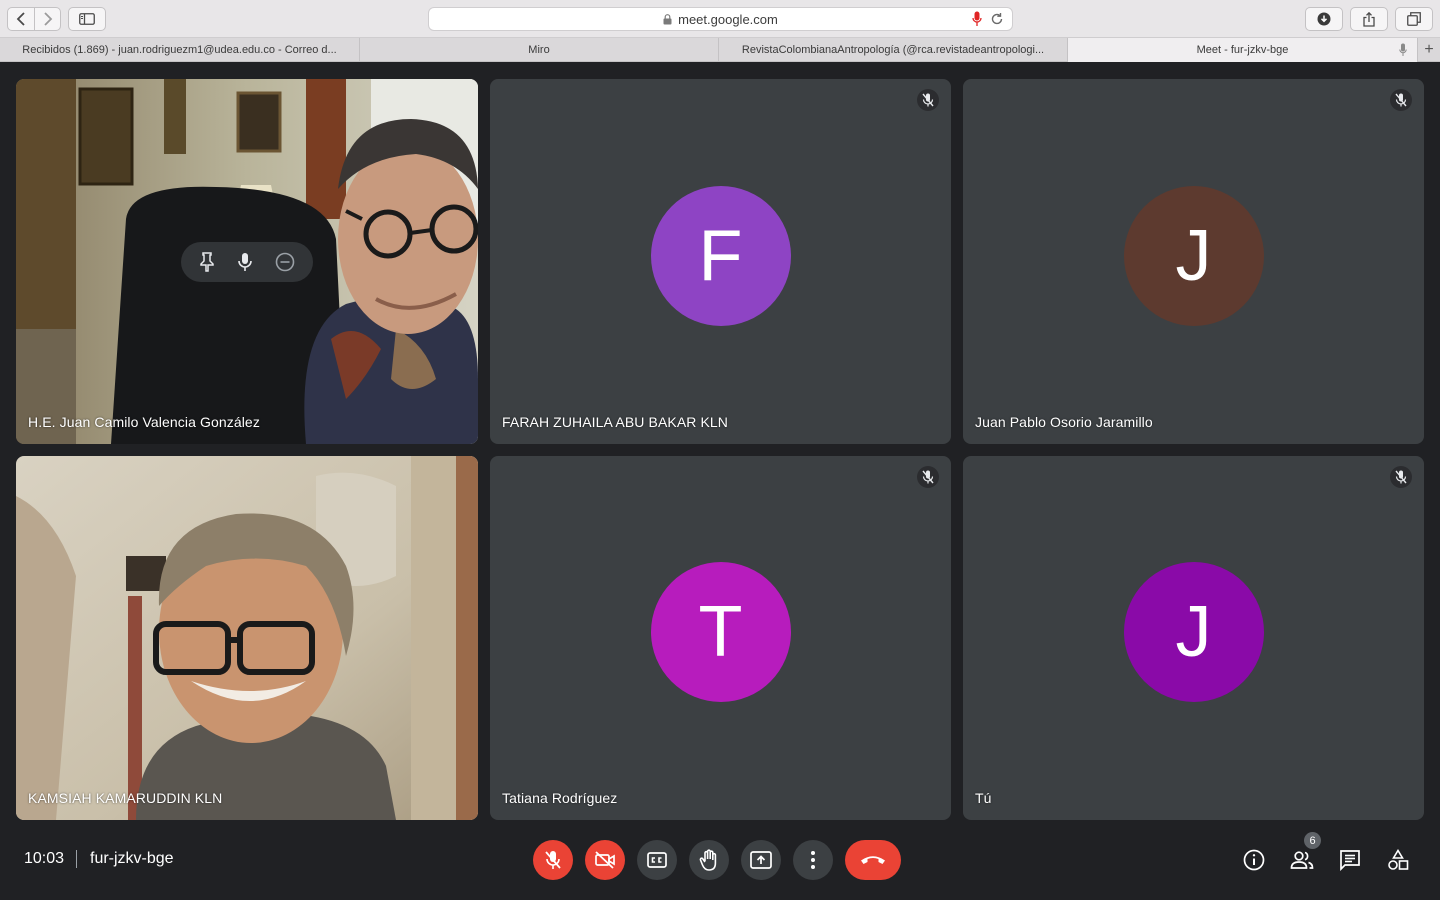 Image resolution: width=1440 pixels, height=900 pixels. What do you see at coordinates (125, 798) in the screenshot?
I see `participant-name: KAMSIAH KAMARUDDIN KLN` at bounding box center [125, 798].